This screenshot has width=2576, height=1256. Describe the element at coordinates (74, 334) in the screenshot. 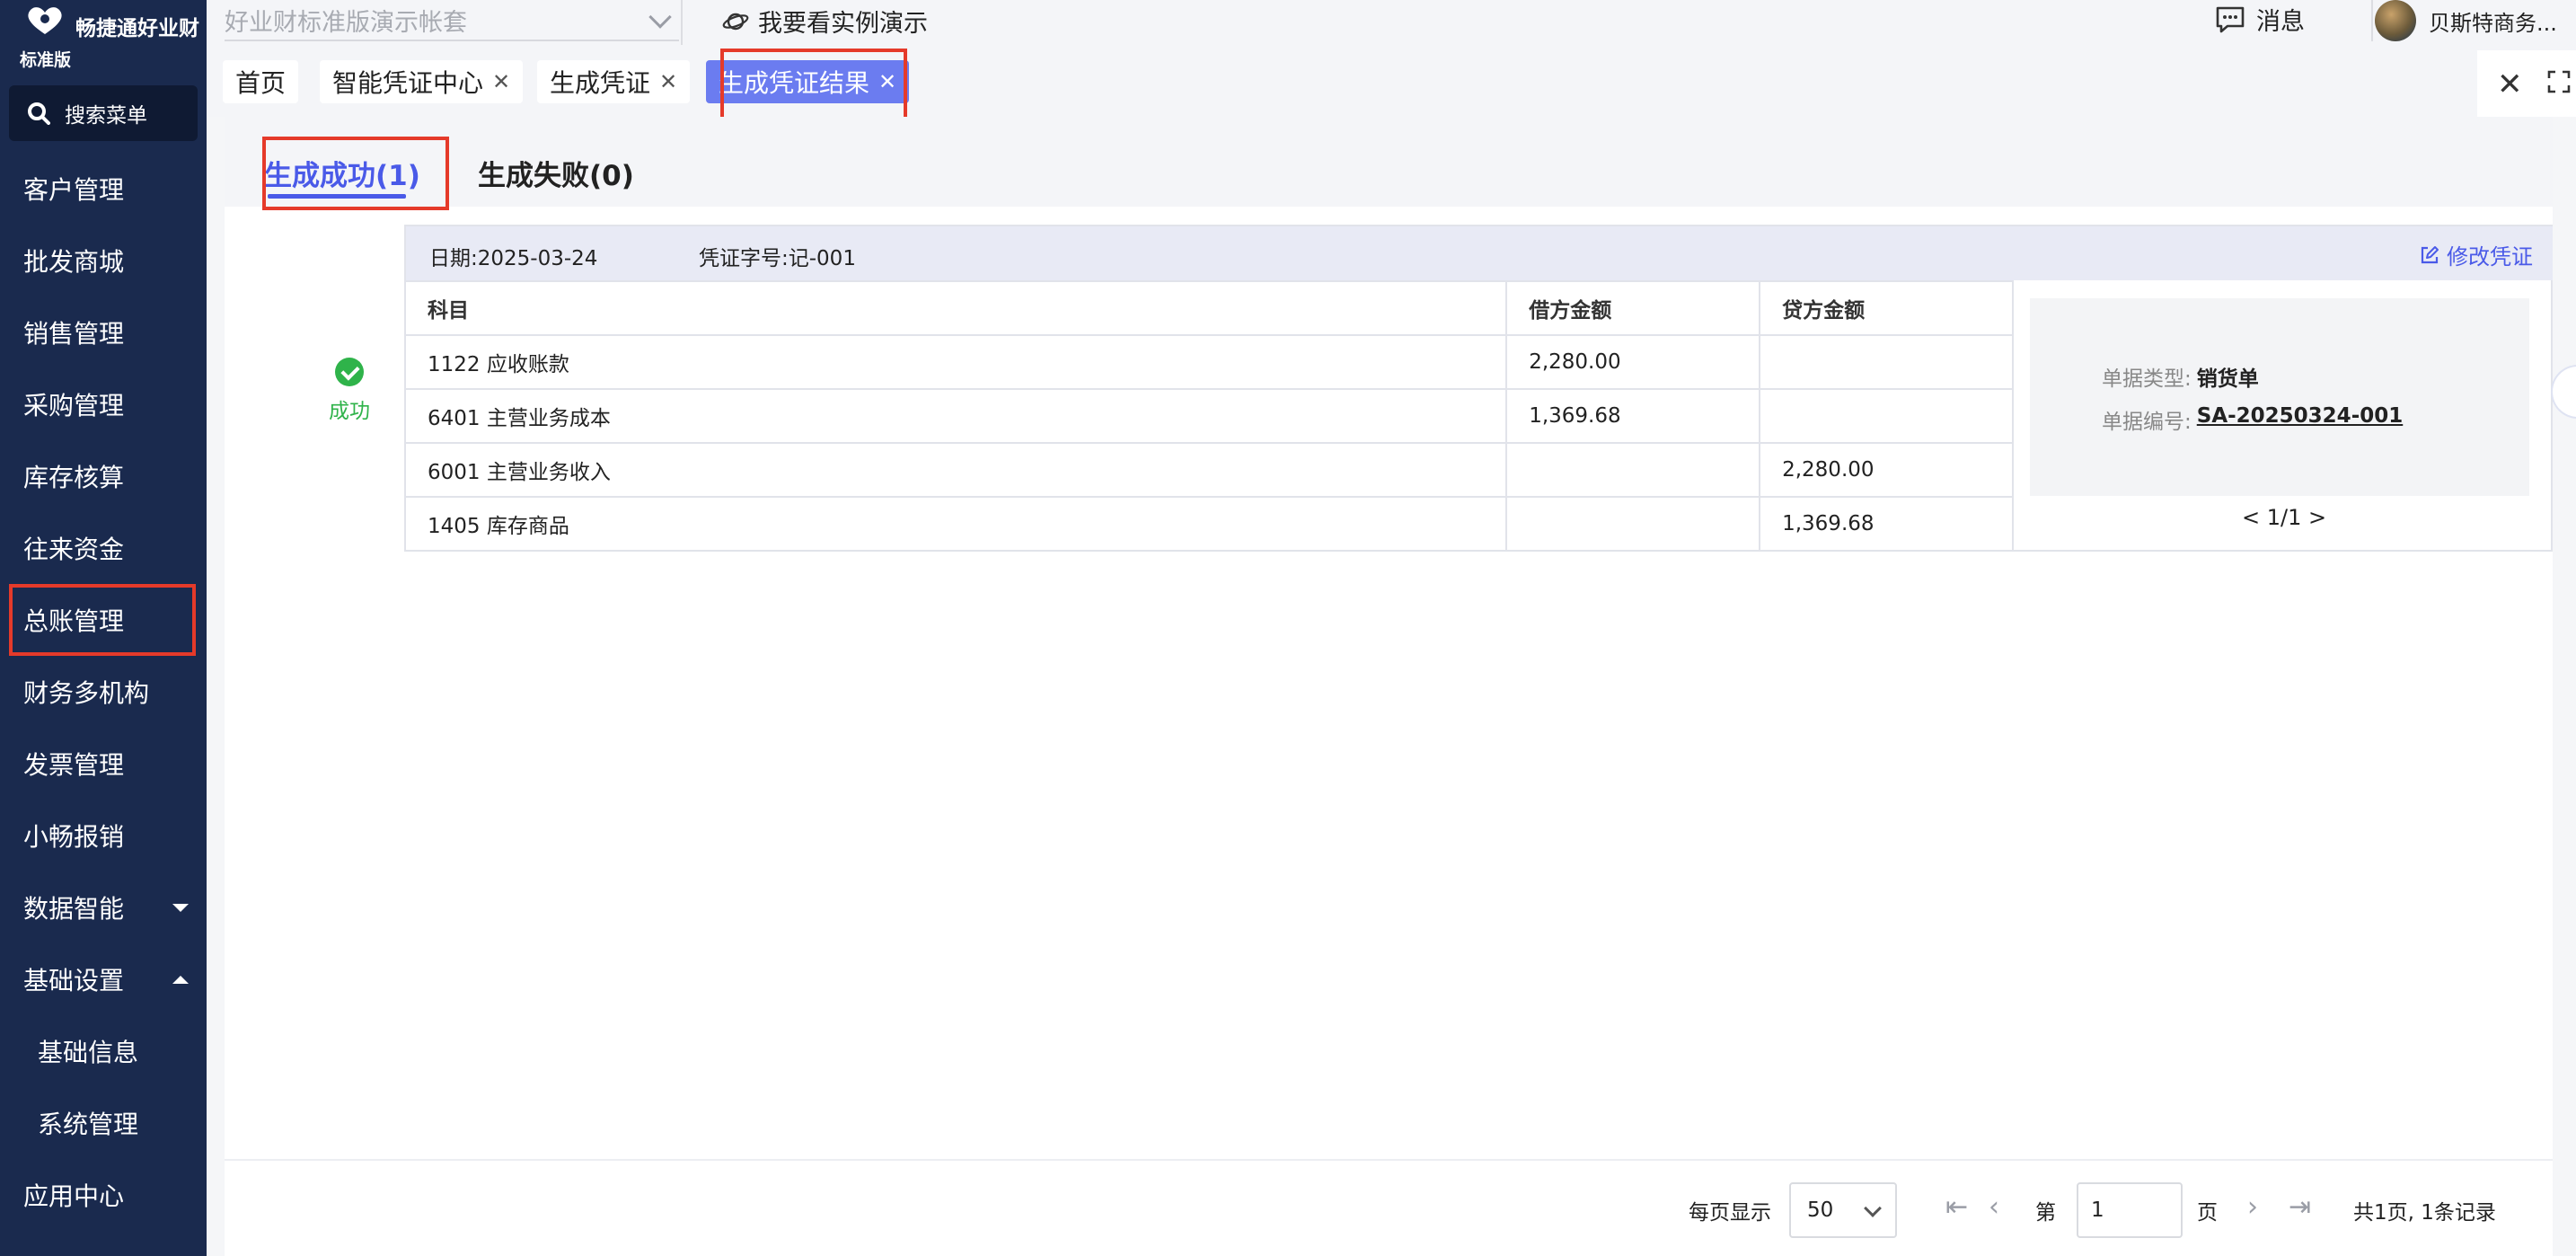

I see `menu-item-label: 销售管理` at that location.